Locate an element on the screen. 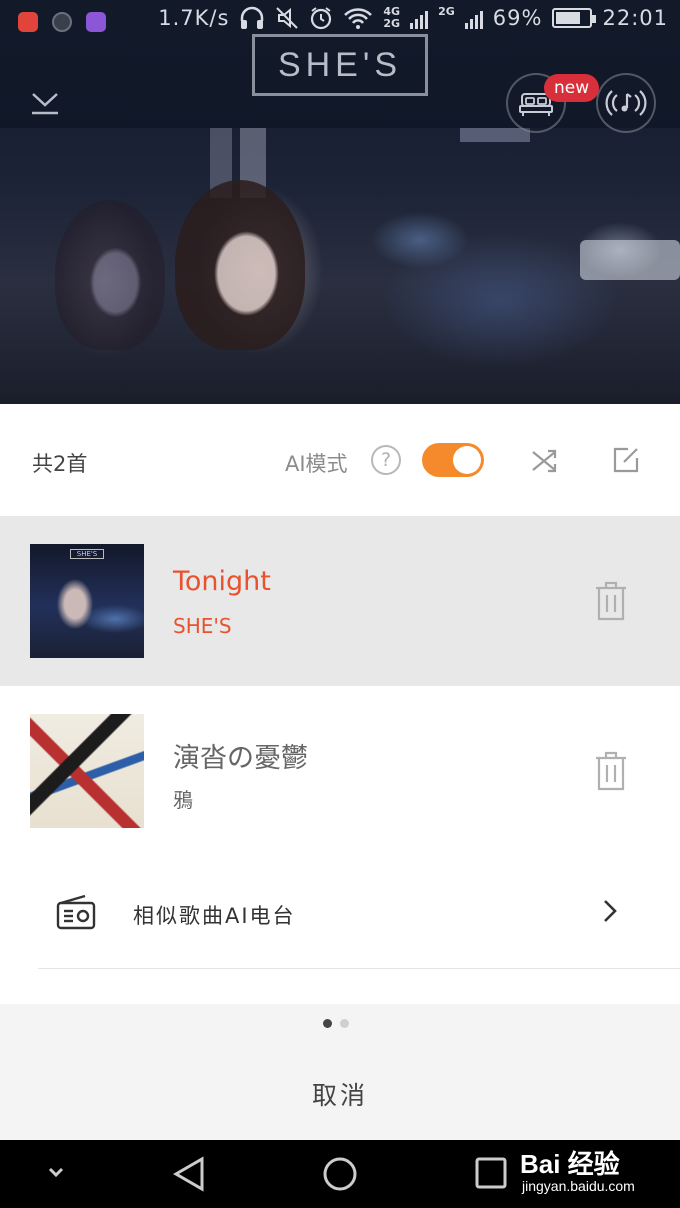  navigation-bar: Bai 经验 jingyan.baidu.com is located at coordinates (340, 1174).